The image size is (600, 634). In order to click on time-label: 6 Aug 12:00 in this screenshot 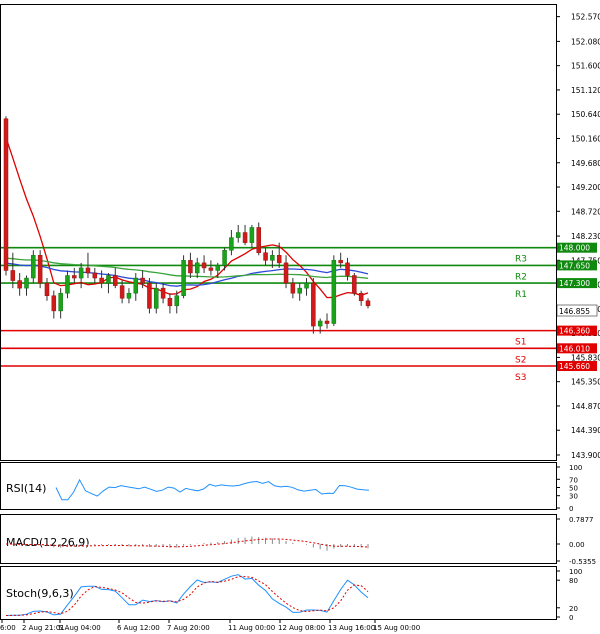, I will do `click(138, 628)`.